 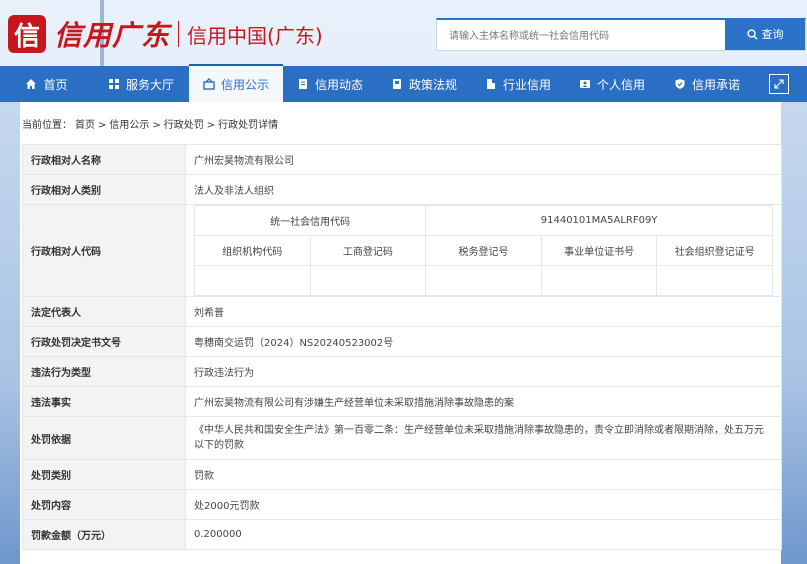 I want to click on row-label: 处罚内容, so click(x=104, y=504).